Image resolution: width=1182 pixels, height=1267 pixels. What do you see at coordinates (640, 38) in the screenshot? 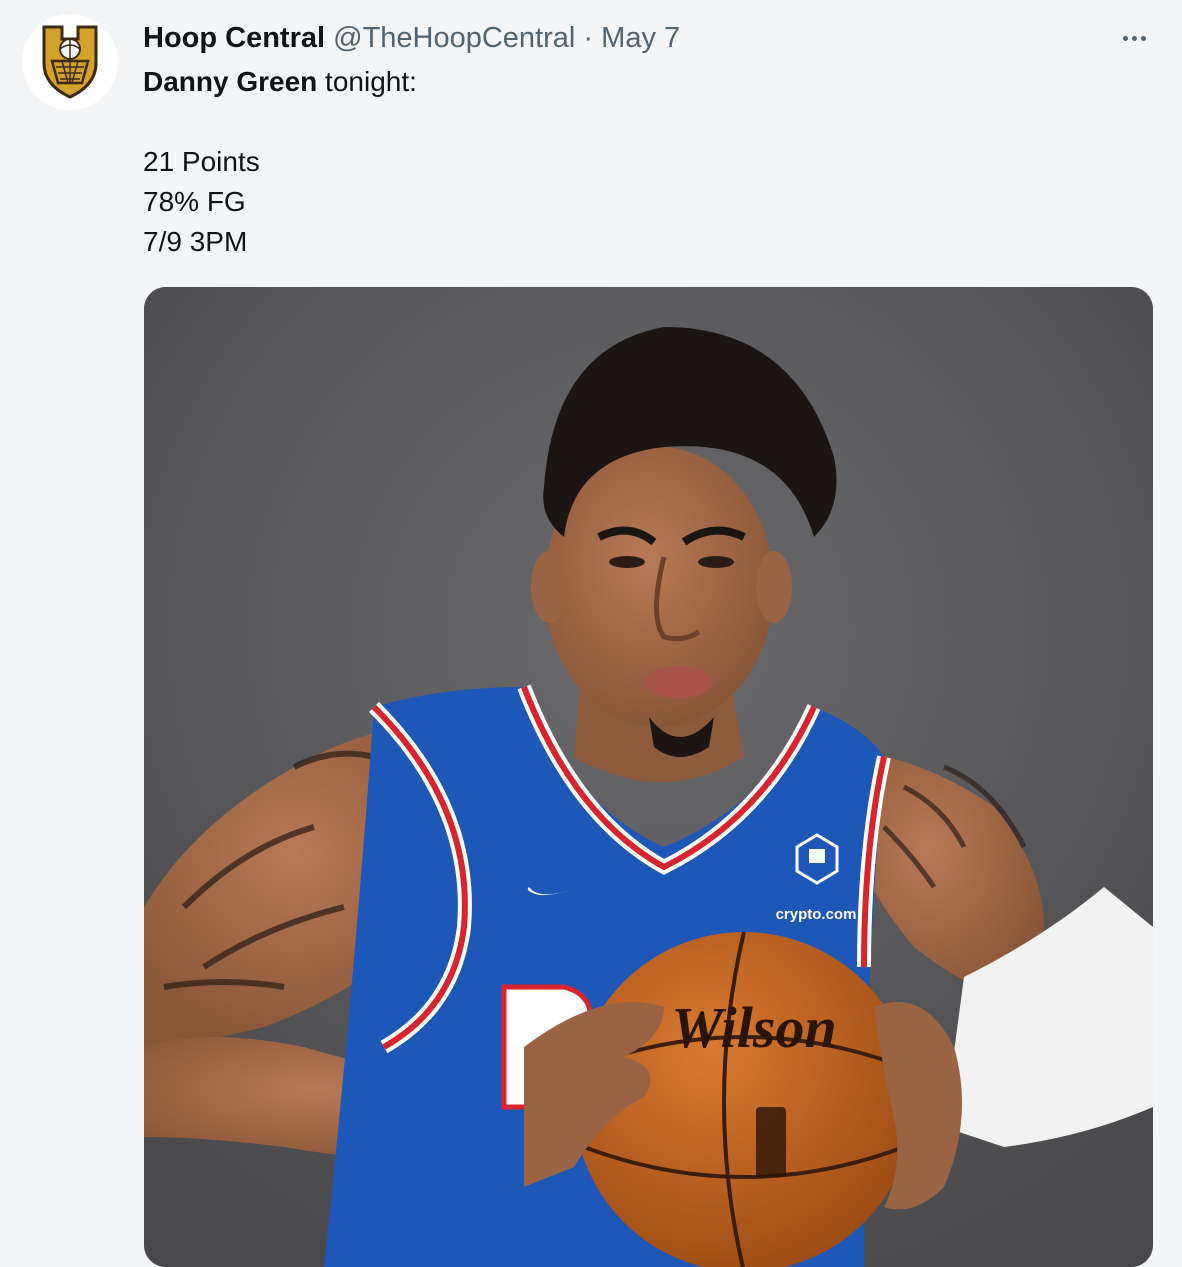
I see `tweet-date: May 7` at bounding box center [640, 38].